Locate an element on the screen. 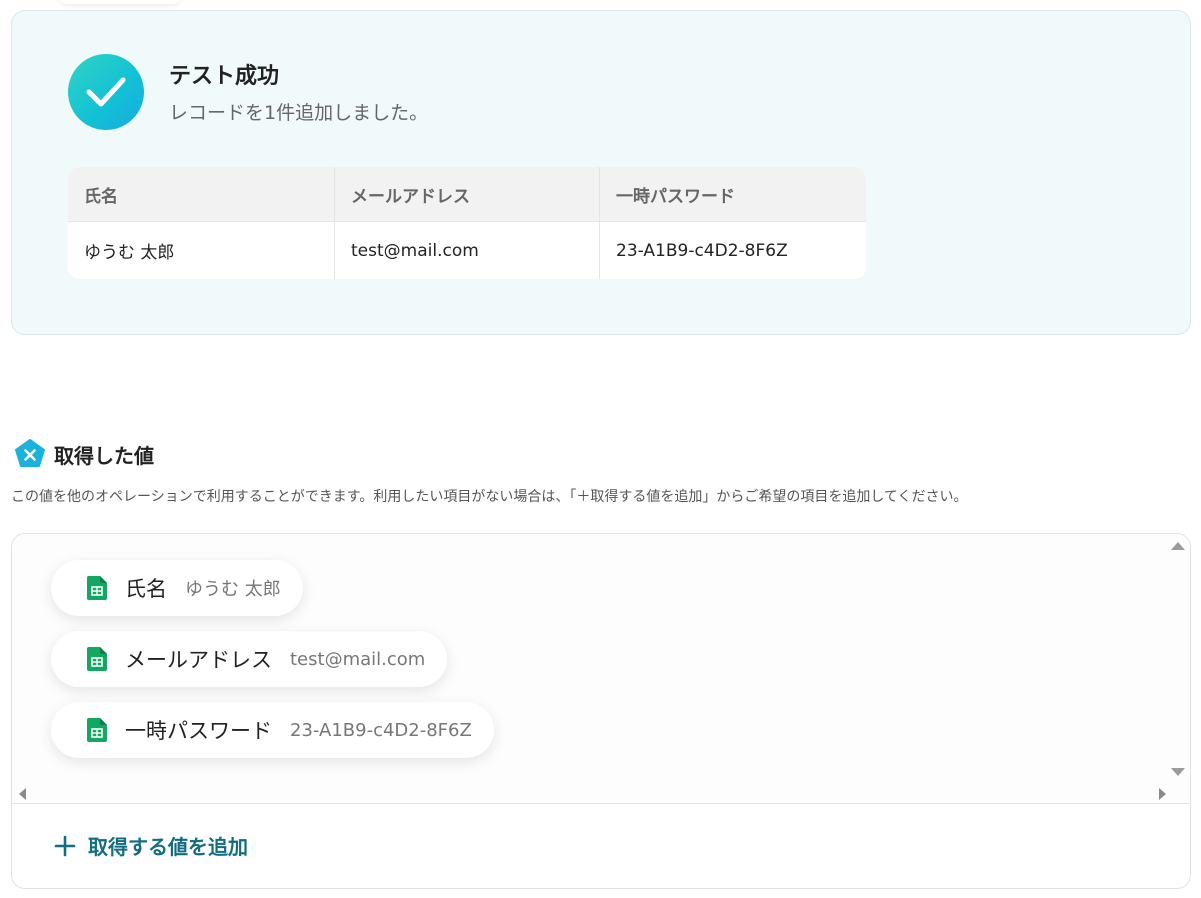 This screenshot has height=898, width=1201. table-cell-email: test@mail.com is located at coordinates (466, 250).